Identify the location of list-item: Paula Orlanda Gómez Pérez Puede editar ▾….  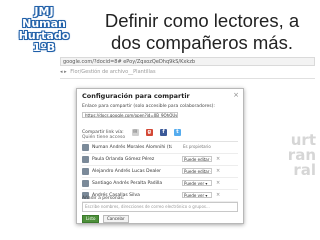
(160, 160).